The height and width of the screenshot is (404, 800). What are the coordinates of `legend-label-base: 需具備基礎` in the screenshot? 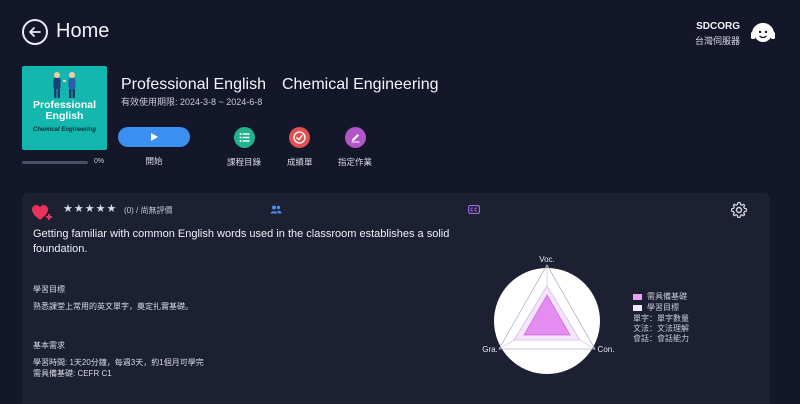 It's located at (667, 296).